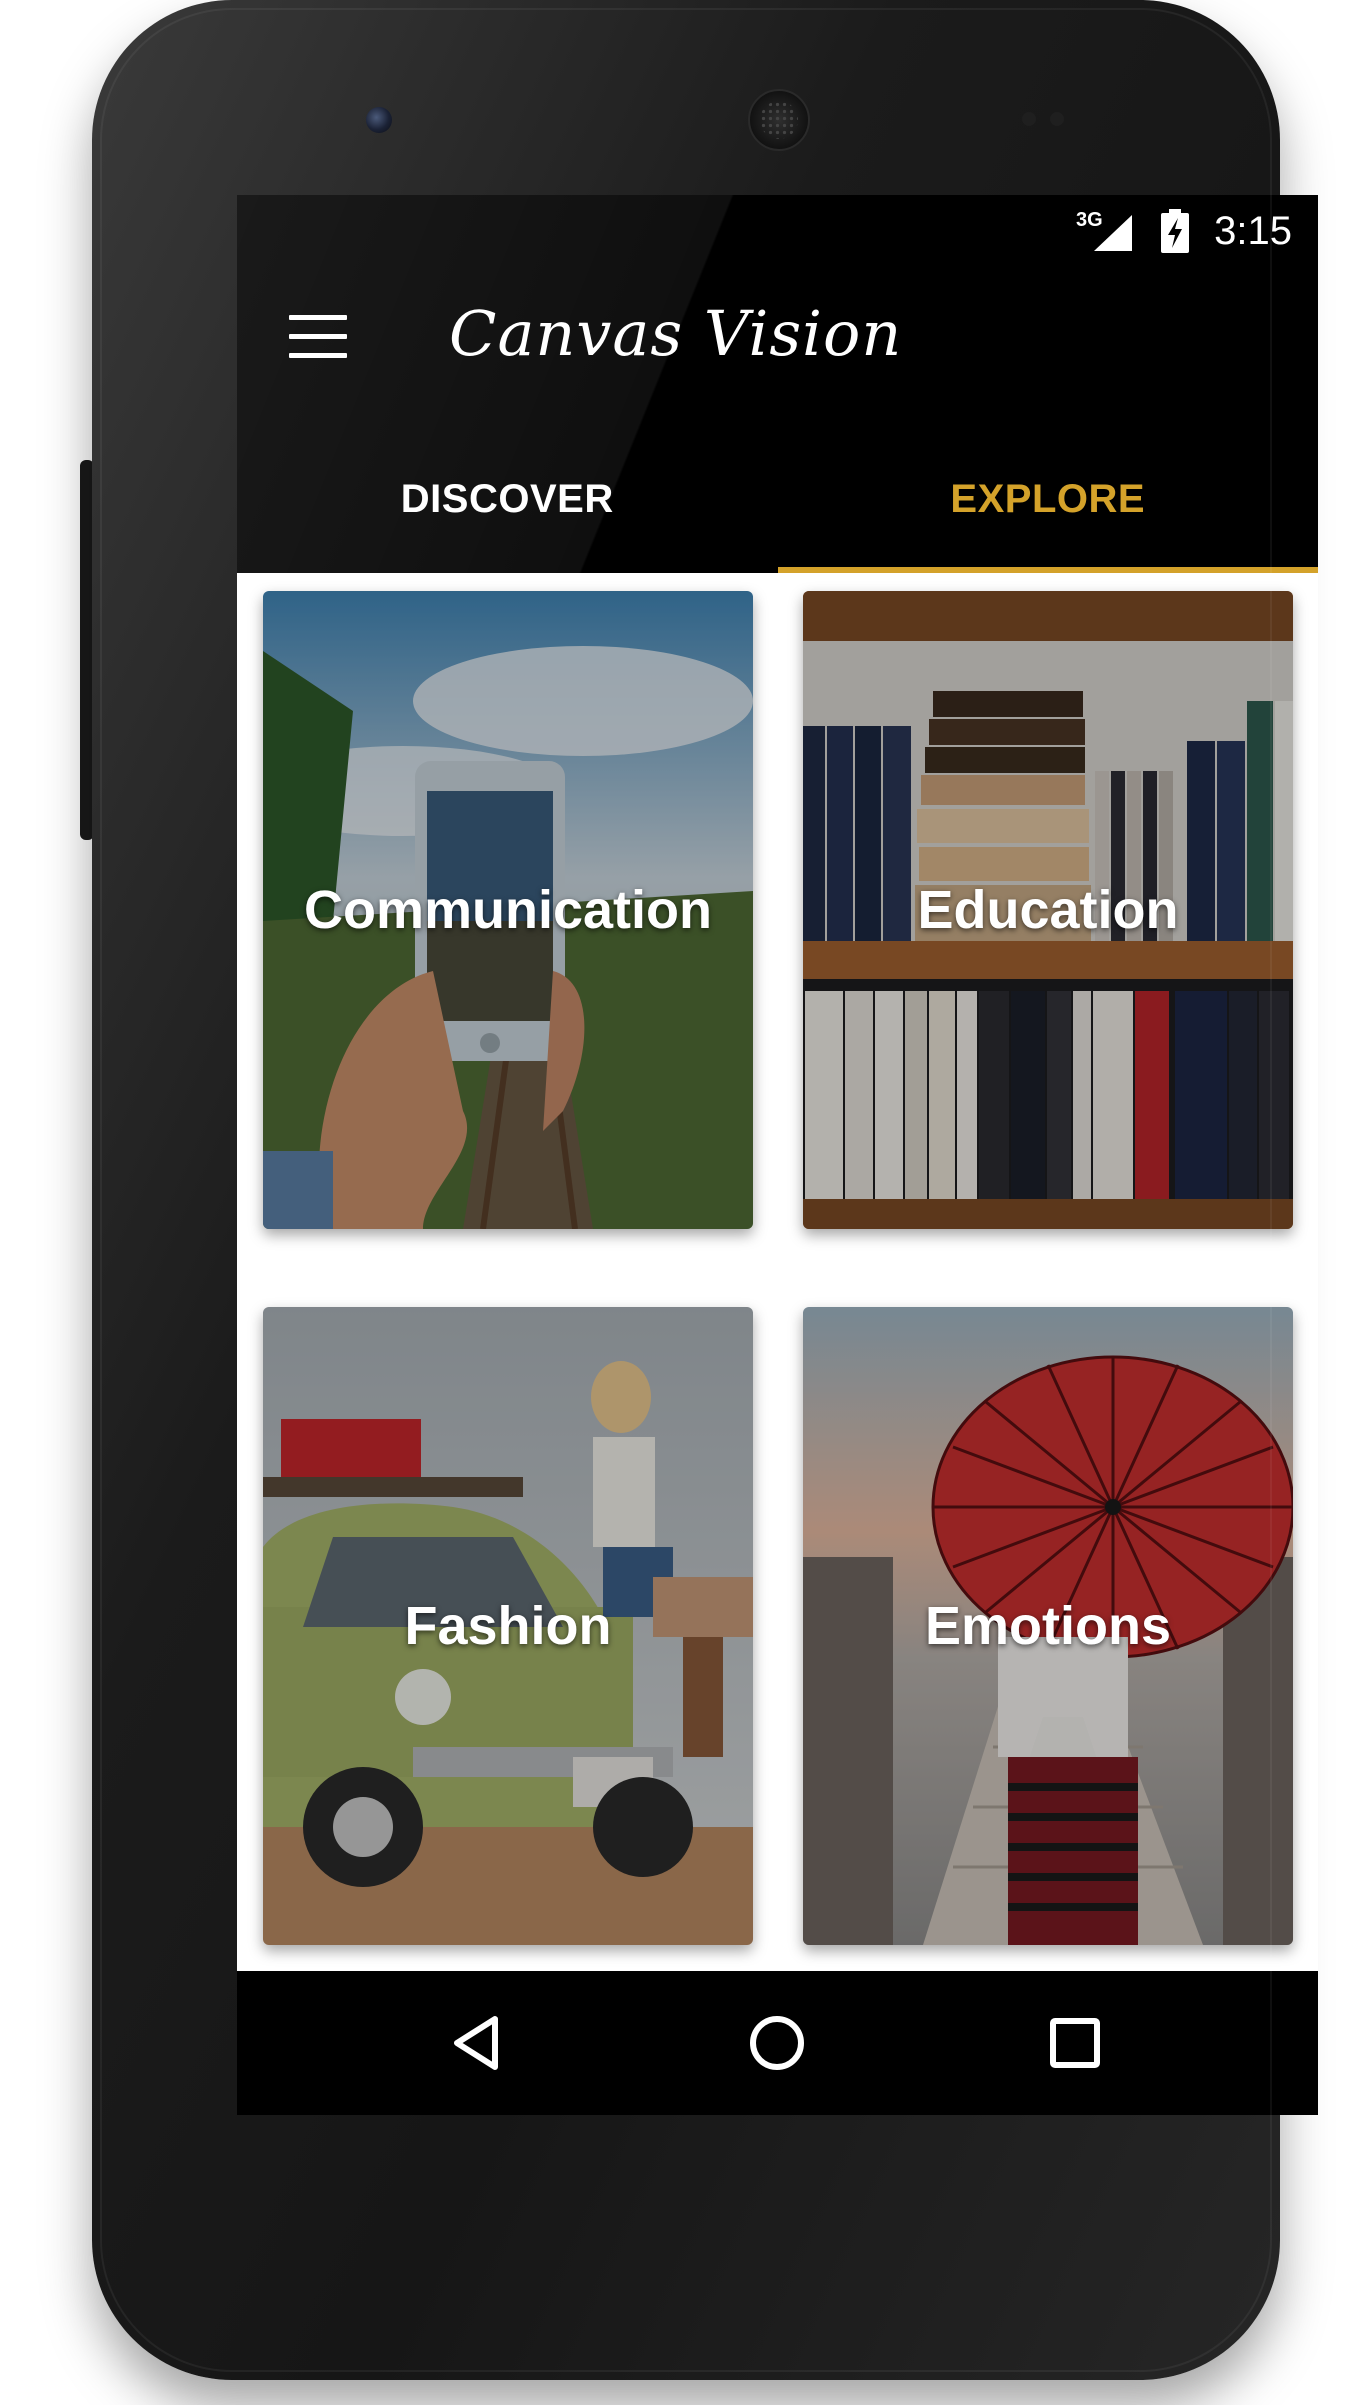 The image size is (1370, 2405). Describe the element at coordinates (479, 2043) in the screenshot. I see `back-triangle-icon` at that location.